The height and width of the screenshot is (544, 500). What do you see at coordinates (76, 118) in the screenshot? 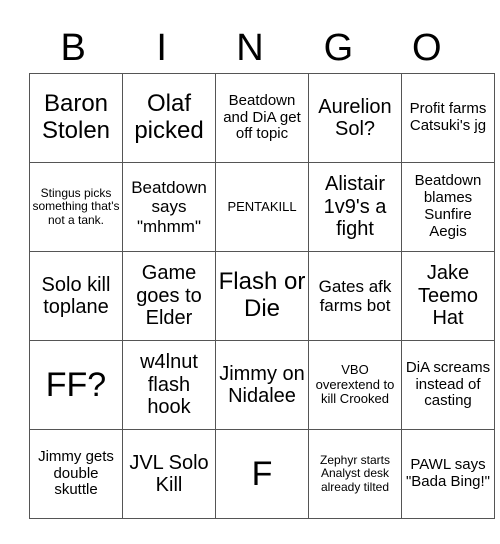
I see `bingo-cell: Baron Stolen` at bounding box center [76, 118].